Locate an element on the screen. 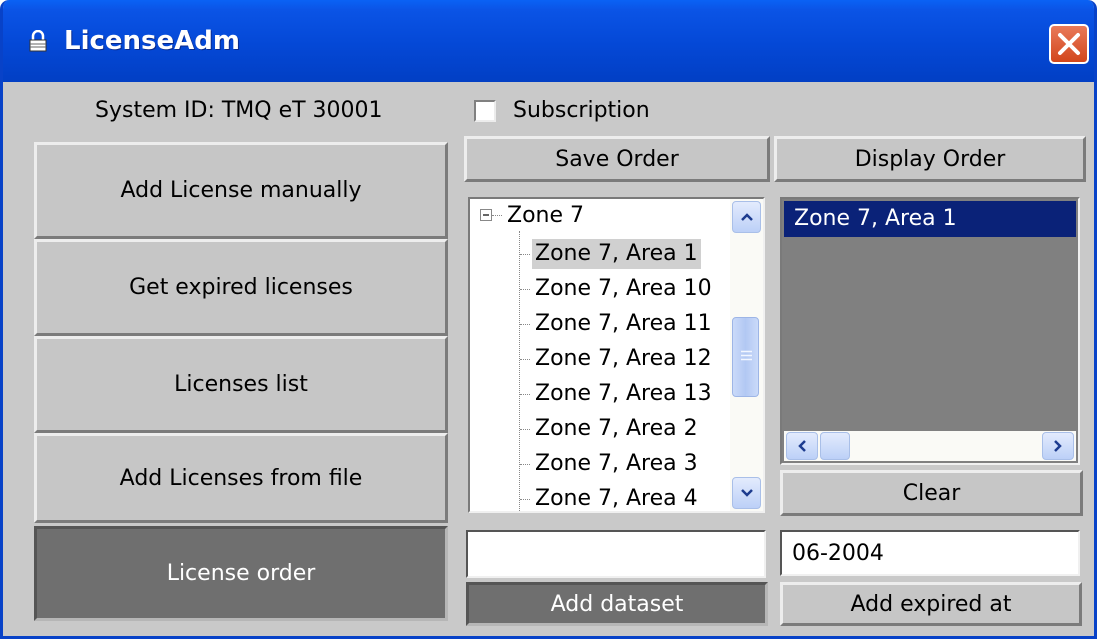 The image size is (1097, 639). button-label: Add dataset is located at coordinates (617, 604).